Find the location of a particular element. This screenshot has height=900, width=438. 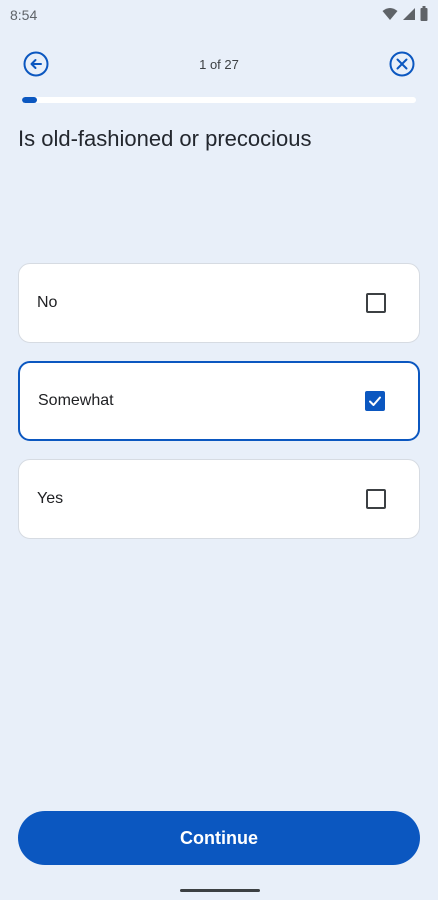

top-bar: 1 of 27 is located at coordinates (219, 64).